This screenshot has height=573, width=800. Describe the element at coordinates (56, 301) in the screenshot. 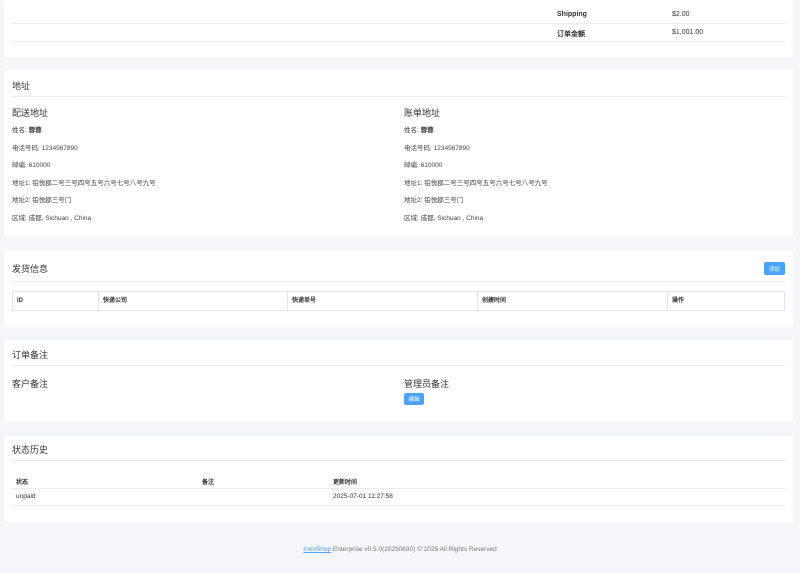

I see `col-id: ID` at that location.